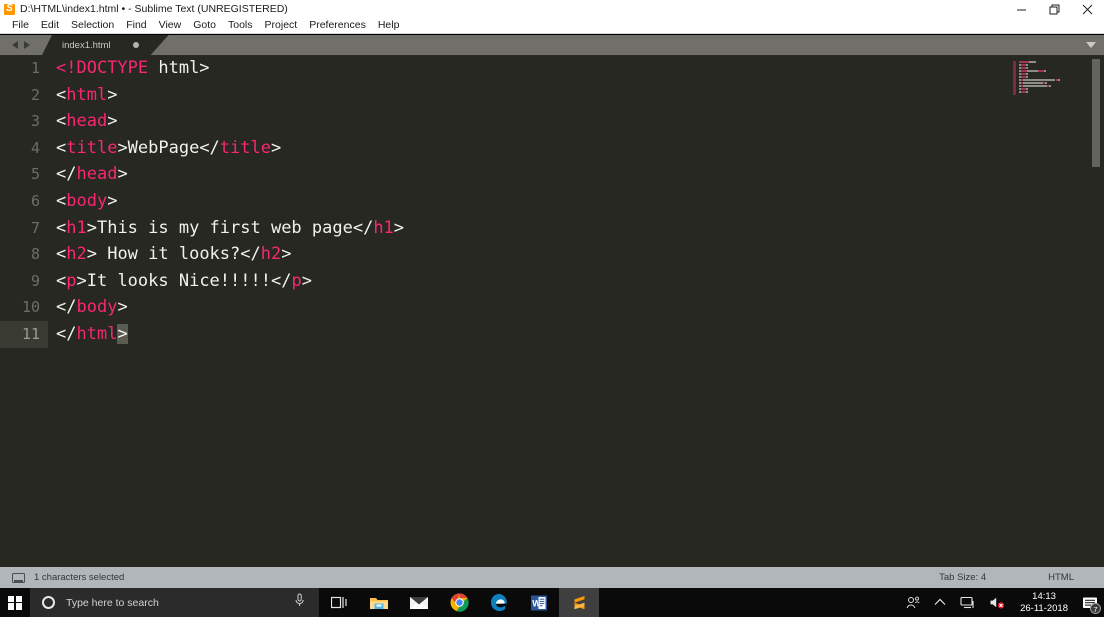  What do you see at coordinates (136, 45) in the screenshot?
I see `unsaved-indicator-icon` at bounding box center [136, 45].